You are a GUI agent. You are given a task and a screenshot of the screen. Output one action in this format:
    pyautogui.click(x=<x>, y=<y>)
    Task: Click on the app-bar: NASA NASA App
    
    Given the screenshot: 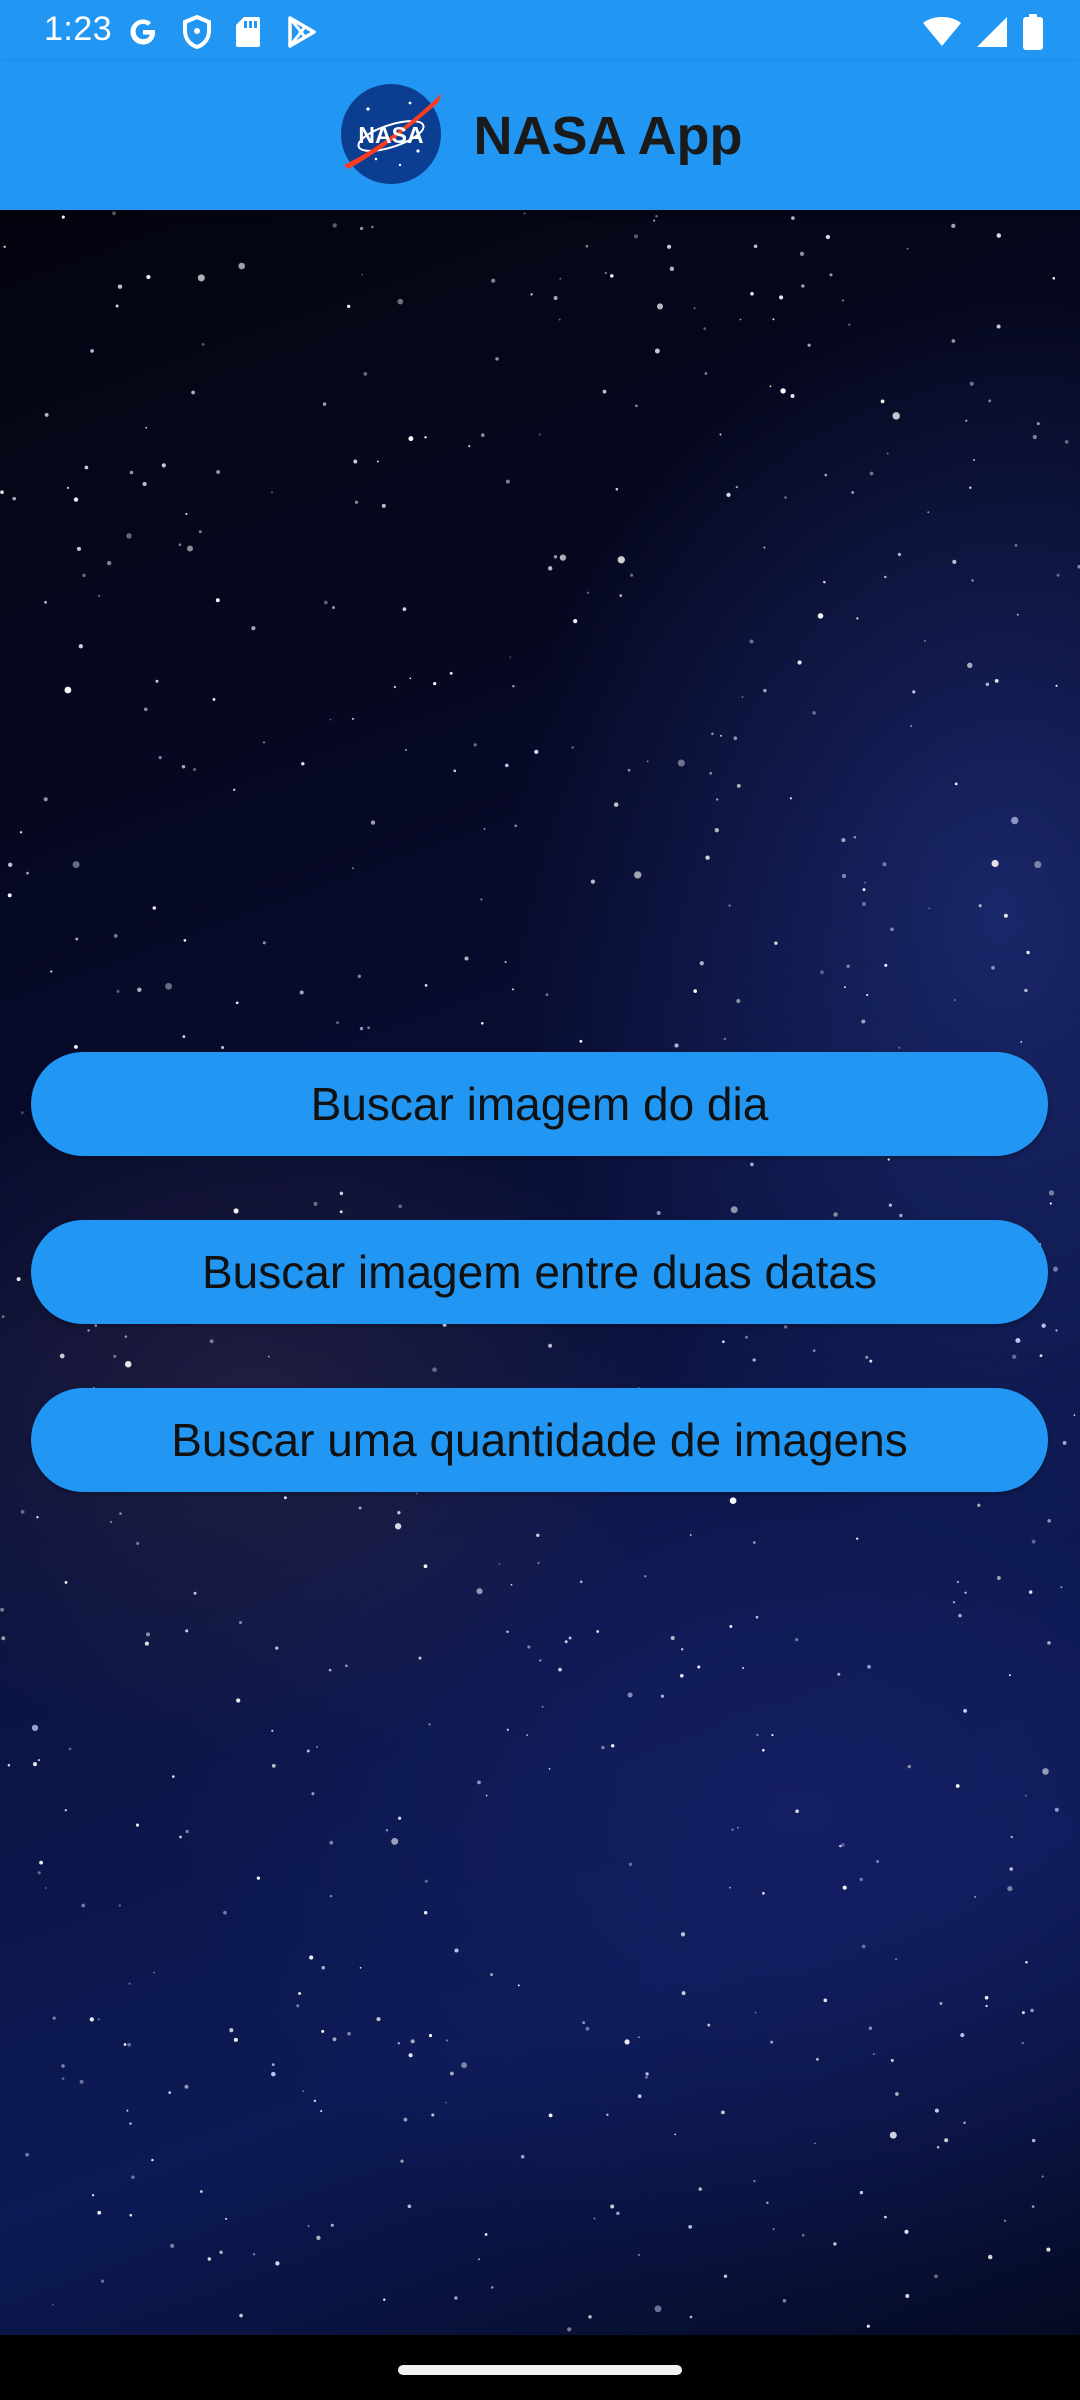 What is the action you would take?
    pyautogui.click(x=540, y=136)
    